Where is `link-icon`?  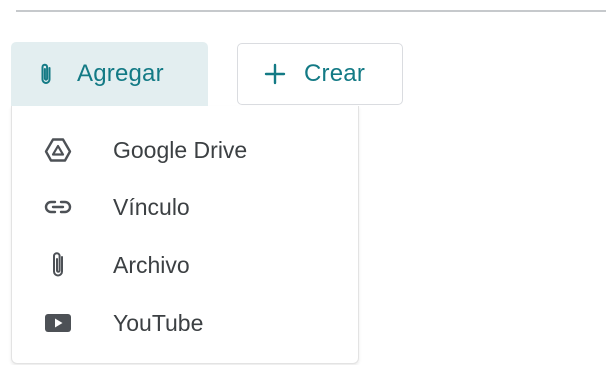
link-icon is located at coordinates (58, 207).